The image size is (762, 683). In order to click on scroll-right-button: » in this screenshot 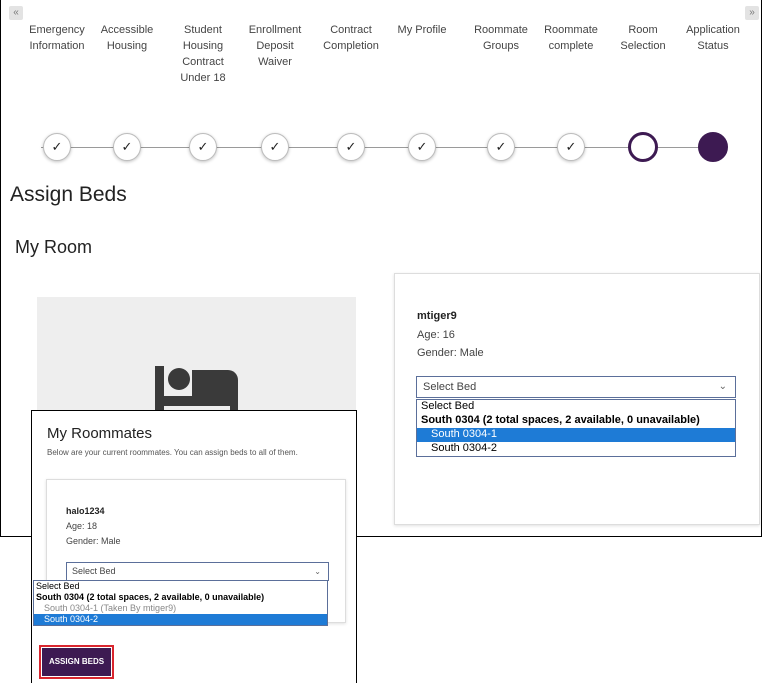, I will do `click(752, 13)`.